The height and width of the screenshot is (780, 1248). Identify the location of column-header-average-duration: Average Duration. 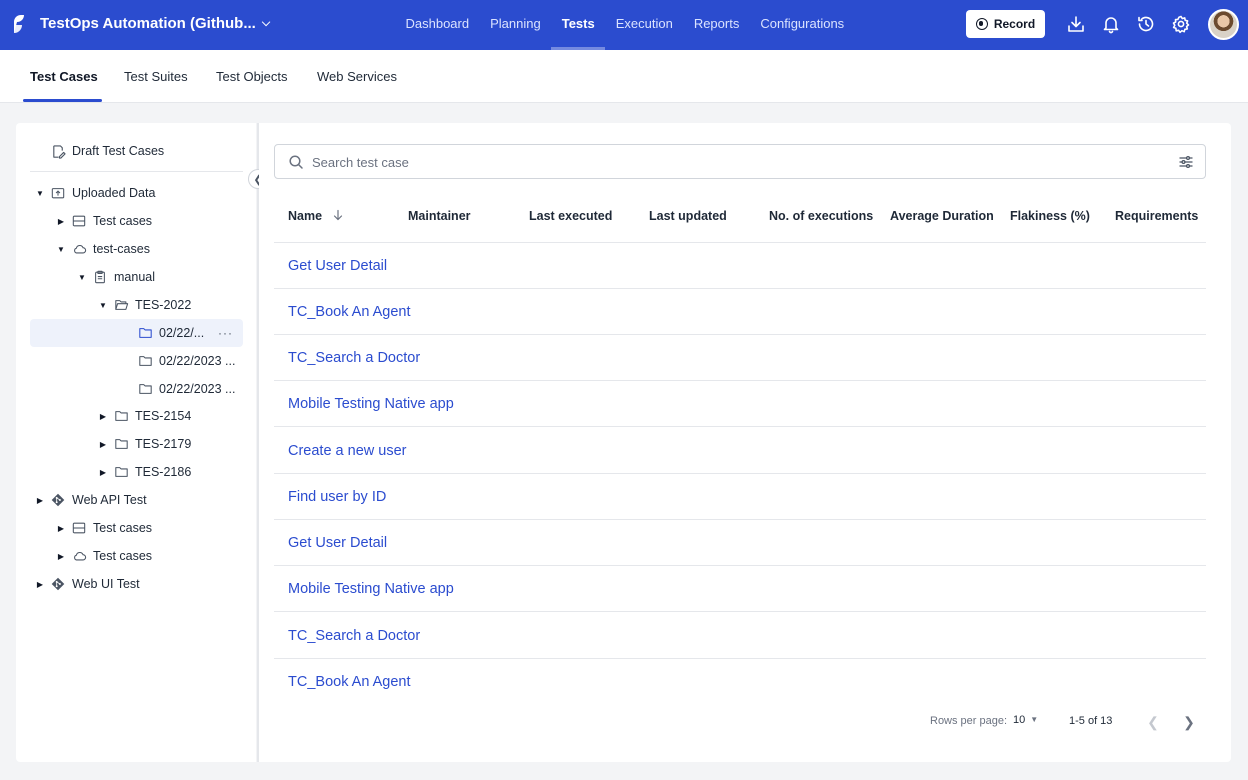
(942, 216).